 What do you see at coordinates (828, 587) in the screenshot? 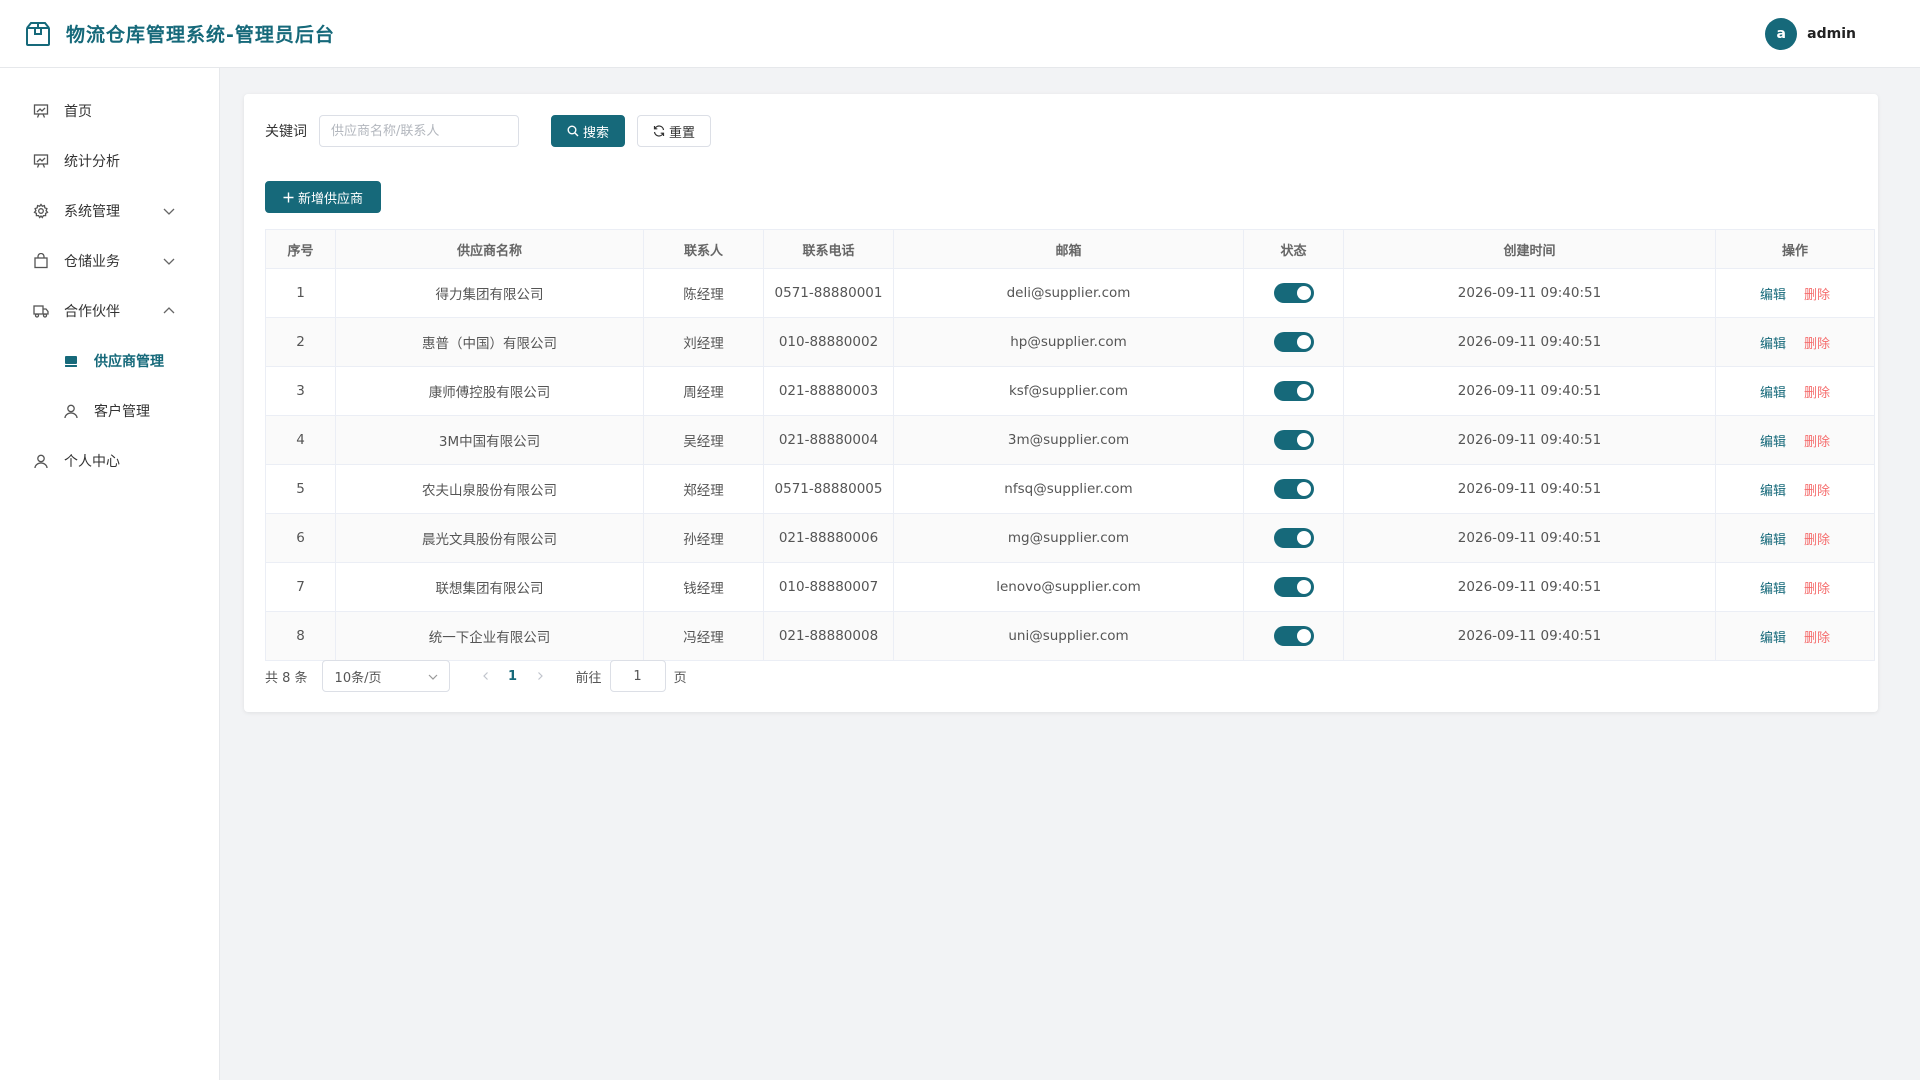
I see `cell-phone: 010-88880007` at bounding box center [828, 587].